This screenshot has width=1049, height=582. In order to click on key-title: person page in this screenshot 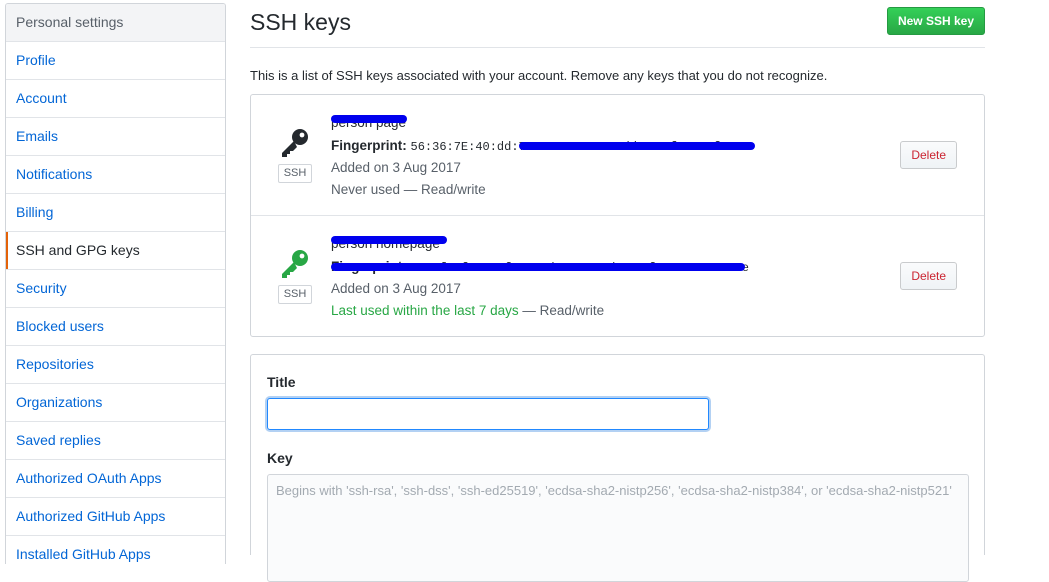, I will do `click(540, 125)`.